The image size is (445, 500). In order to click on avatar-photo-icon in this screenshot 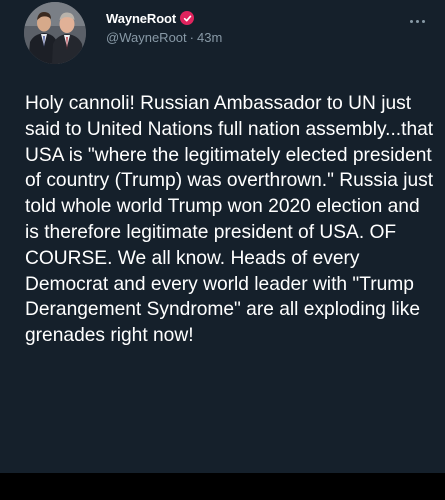, I will do `click(55, 33)`.